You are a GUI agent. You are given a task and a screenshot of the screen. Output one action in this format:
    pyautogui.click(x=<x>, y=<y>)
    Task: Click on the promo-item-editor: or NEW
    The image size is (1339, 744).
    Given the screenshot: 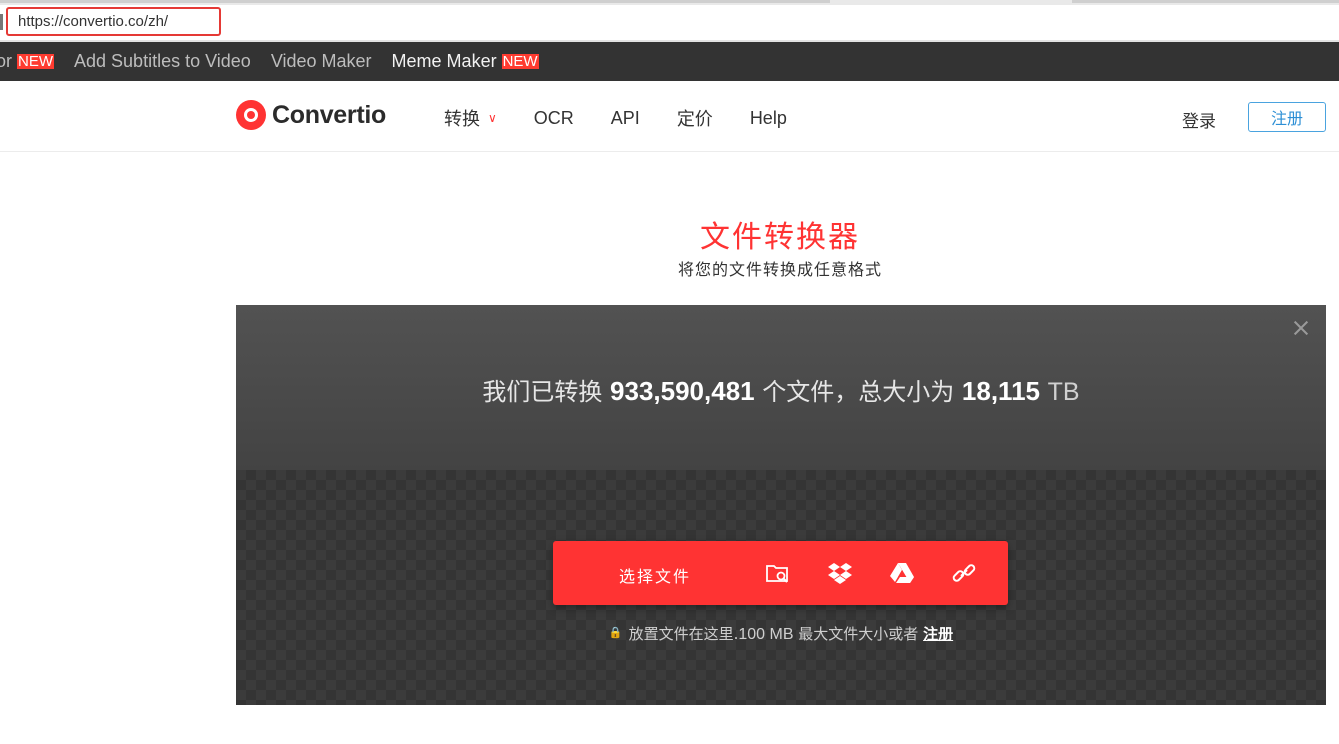 What is the action you would take?
    pyautogui.click(x=27, y=61)
    